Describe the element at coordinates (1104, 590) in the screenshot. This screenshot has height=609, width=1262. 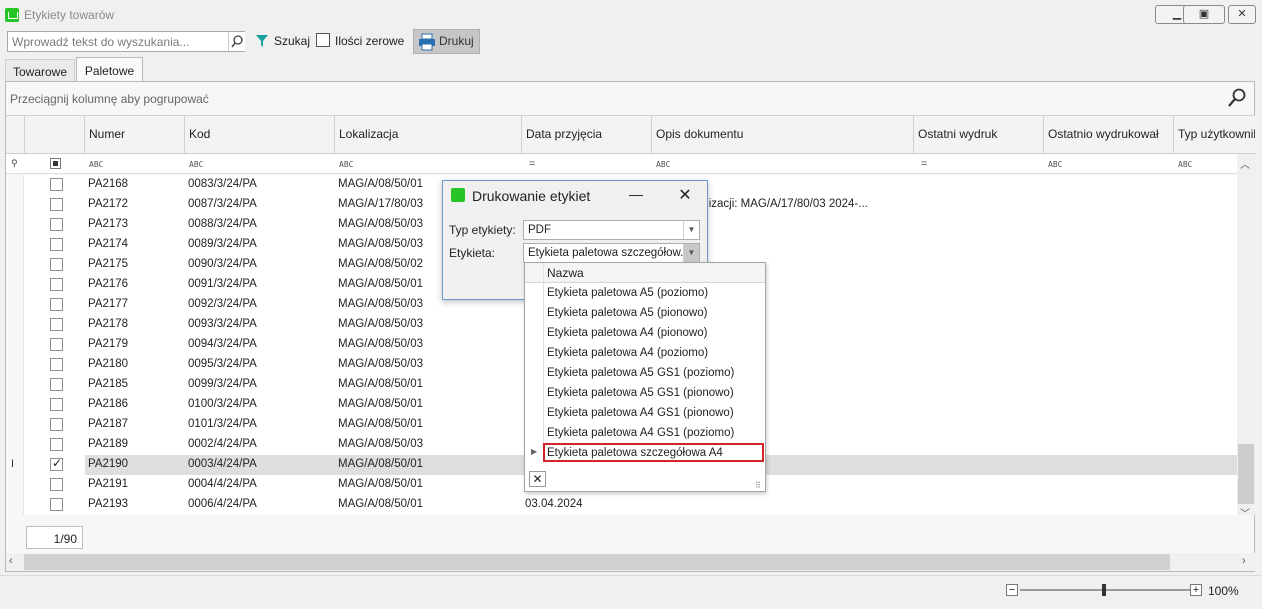
I see `zoom-slider-thumb` at that location.